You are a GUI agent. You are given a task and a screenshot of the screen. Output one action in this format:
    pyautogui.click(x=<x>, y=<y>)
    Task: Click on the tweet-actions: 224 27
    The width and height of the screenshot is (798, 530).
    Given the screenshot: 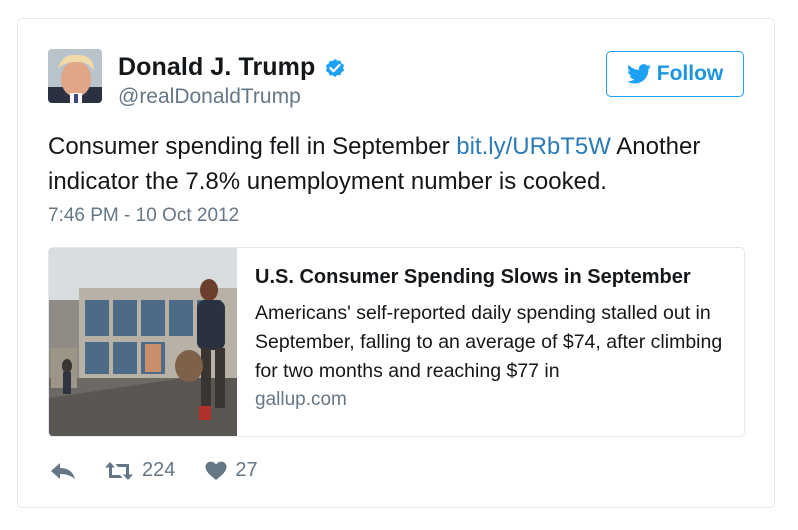 What is the action you would take?
    pyautogui.click(x=154, y=470)
    